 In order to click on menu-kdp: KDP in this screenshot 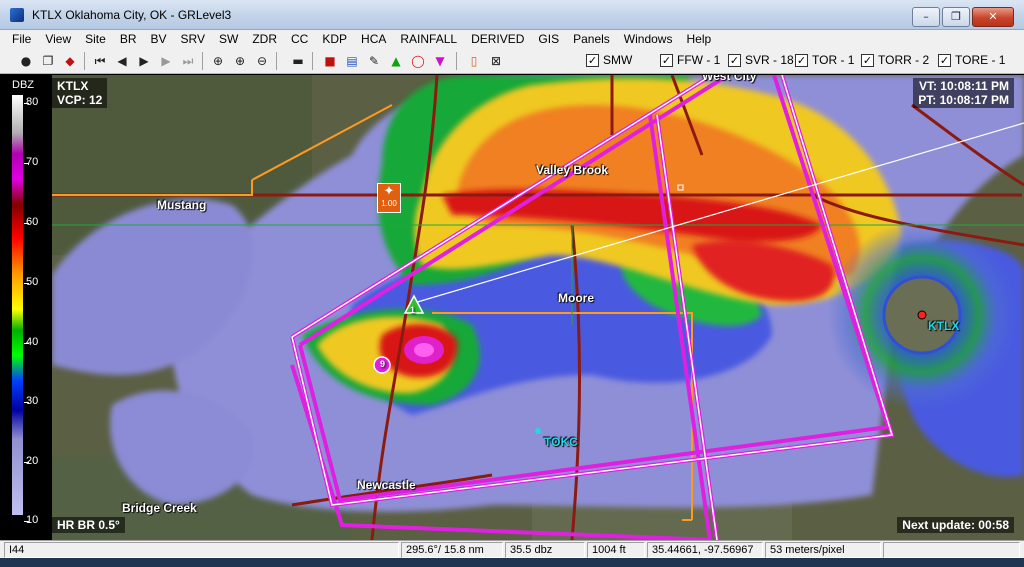, I will do `click(334, 39)`.